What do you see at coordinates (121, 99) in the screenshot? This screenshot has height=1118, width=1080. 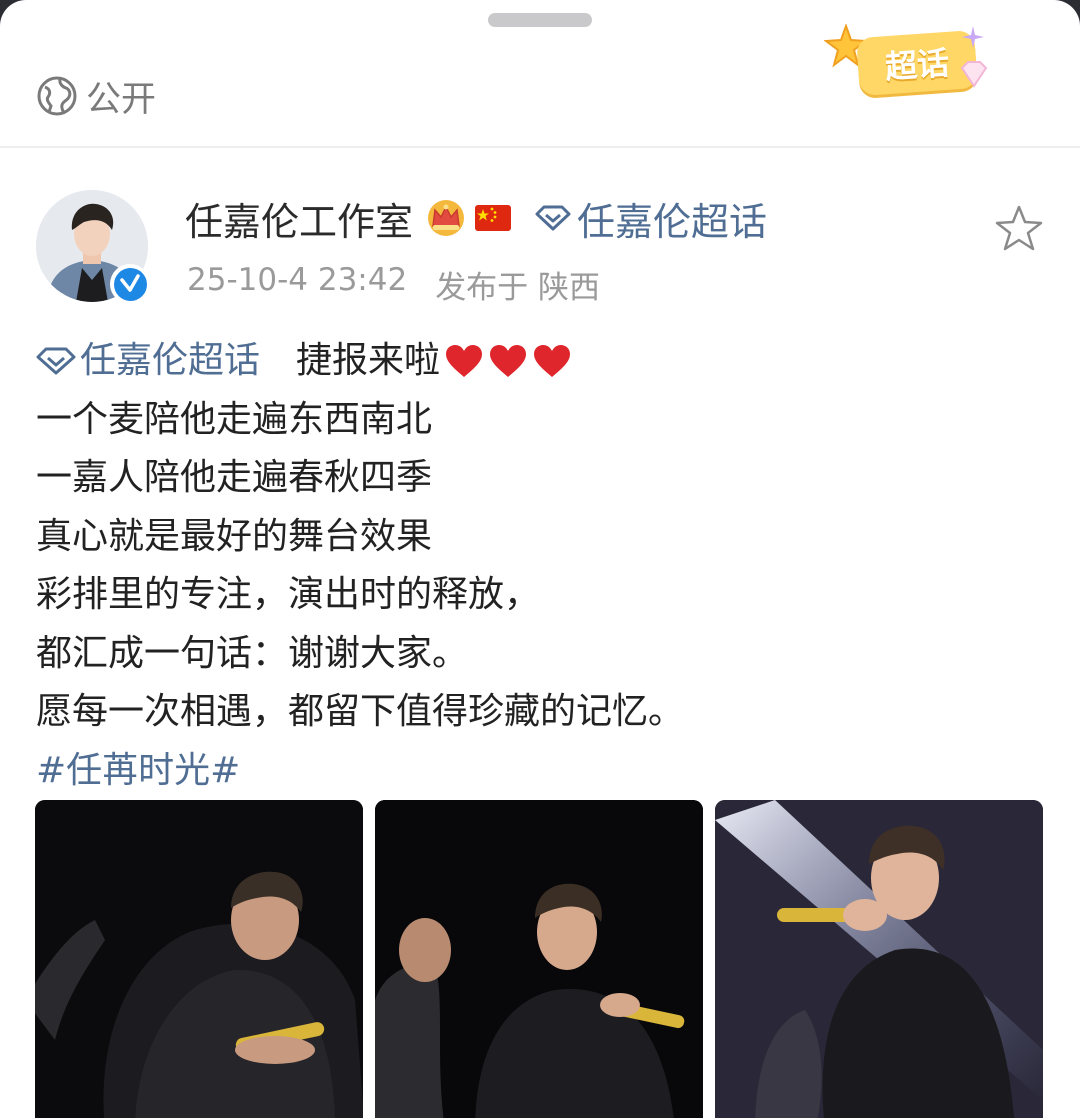 I see `visibility-label: 公开` at bounding box center [121, 99].